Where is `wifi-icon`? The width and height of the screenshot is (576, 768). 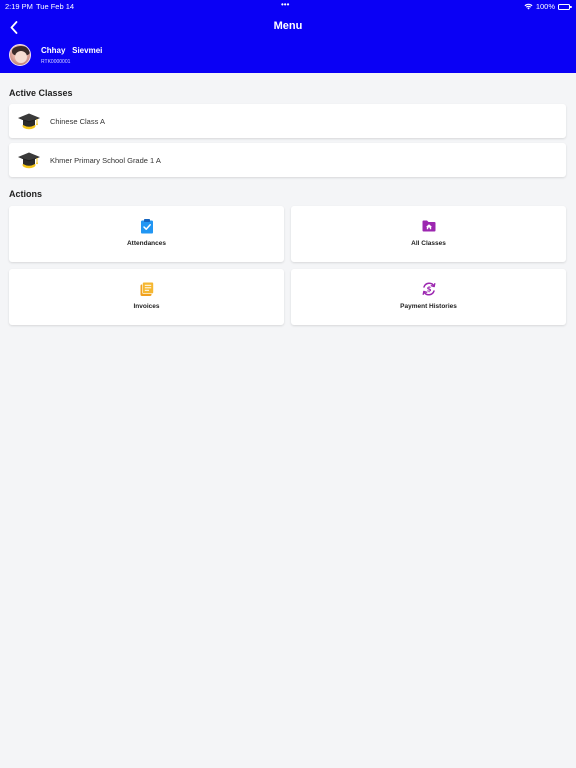
wifi-icon is located at coordinates (528, 6).